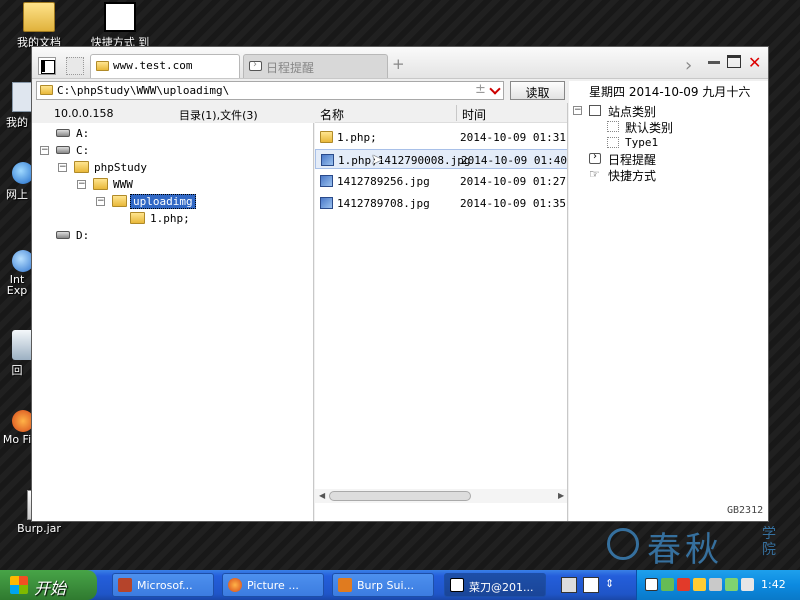 This screenshot has height=600, width=800. What do you see at coordinates (75, 66) in the screenshot?
I see `home-tab-button` at bounding box center [75, 66].